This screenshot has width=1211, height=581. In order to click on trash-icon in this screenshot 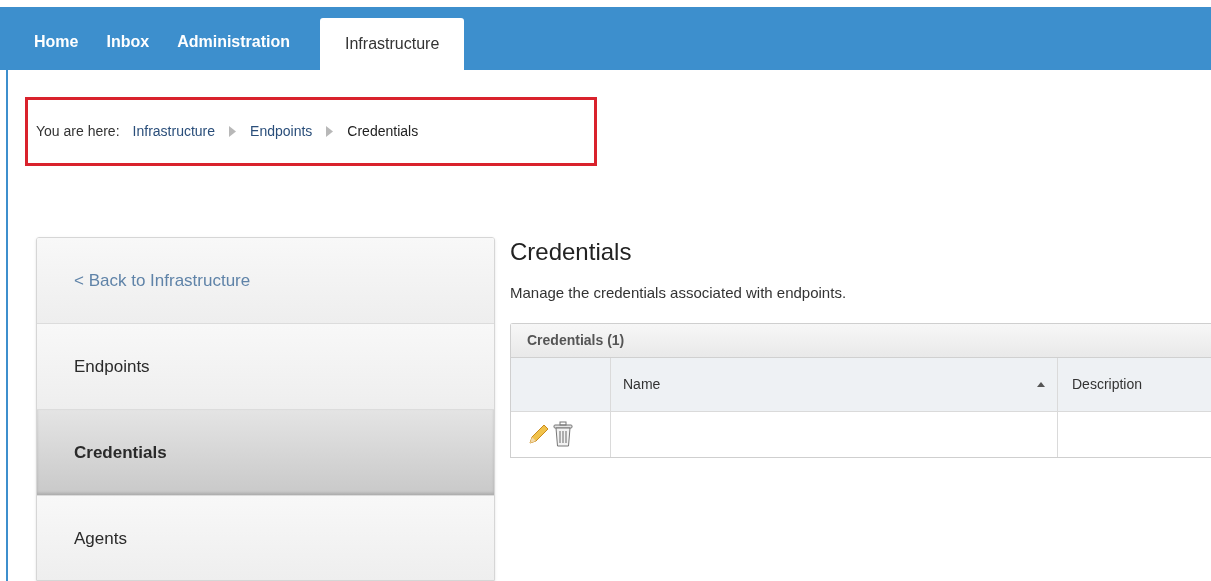, I will do `click(563, 434)`.